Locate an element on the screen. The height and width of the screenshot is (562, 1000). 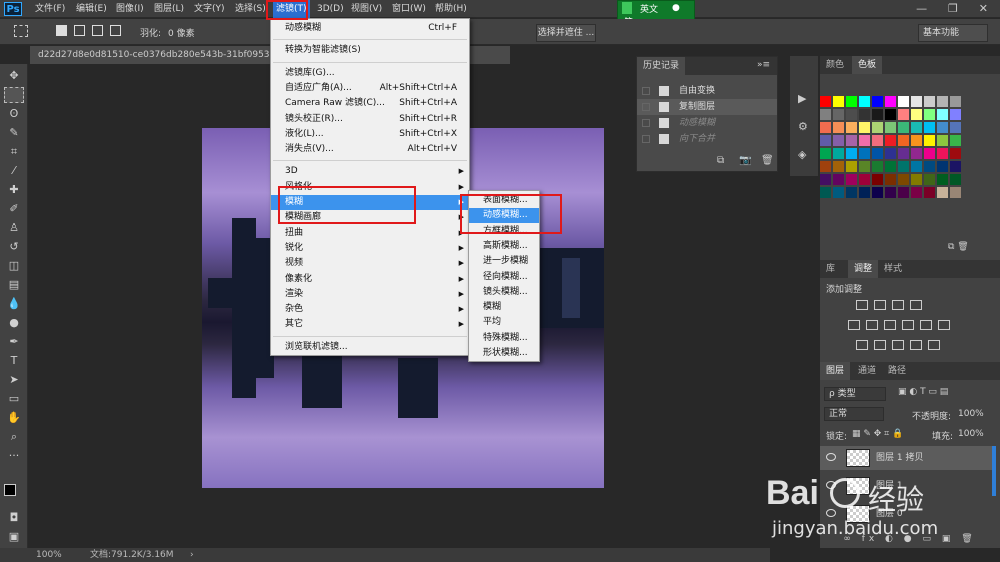
foreground-color-swatch is located at coordinates (10, 490).